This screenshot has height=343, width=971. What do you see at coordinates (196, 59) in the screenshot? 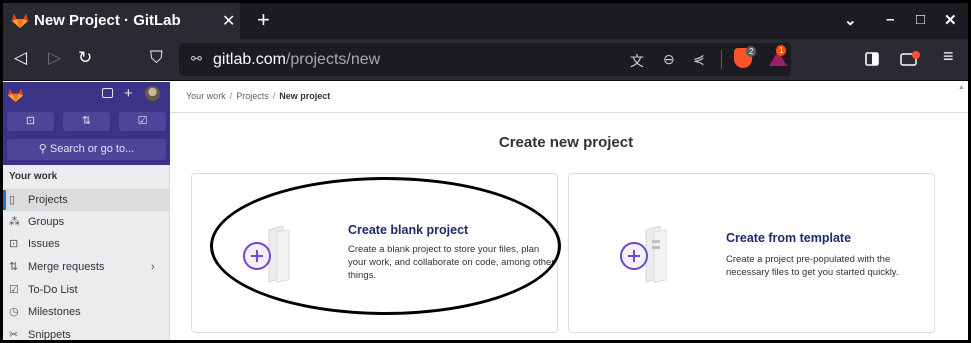
I see `site-info-icon: ⚯` at bounding box center [196, 59].